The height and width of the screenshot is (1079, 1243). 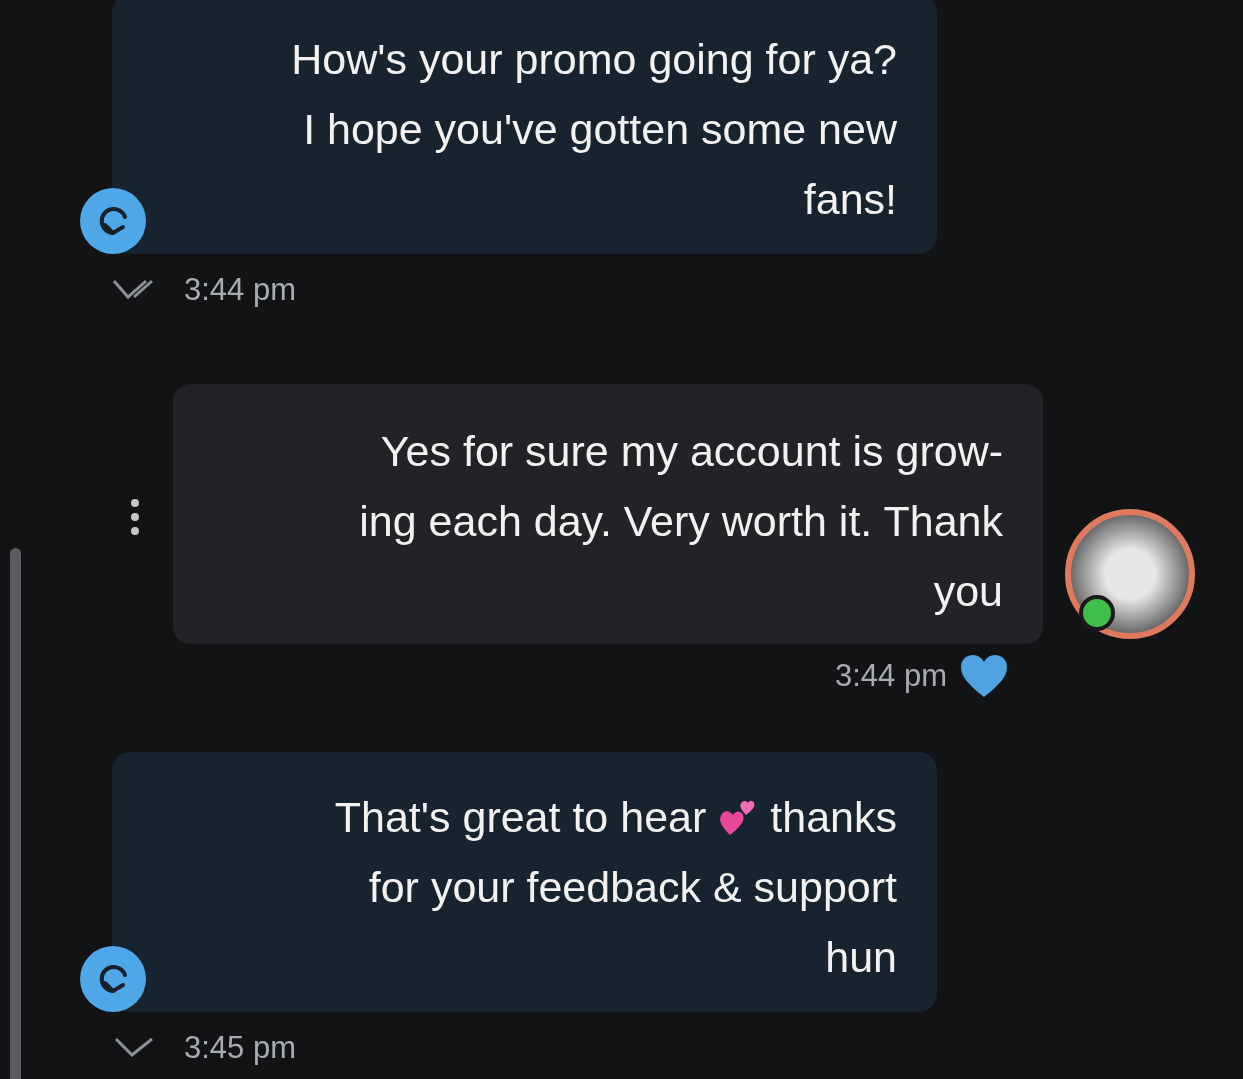 I want to click on message-text: for your feedback & support, so click(x=632, y=887).